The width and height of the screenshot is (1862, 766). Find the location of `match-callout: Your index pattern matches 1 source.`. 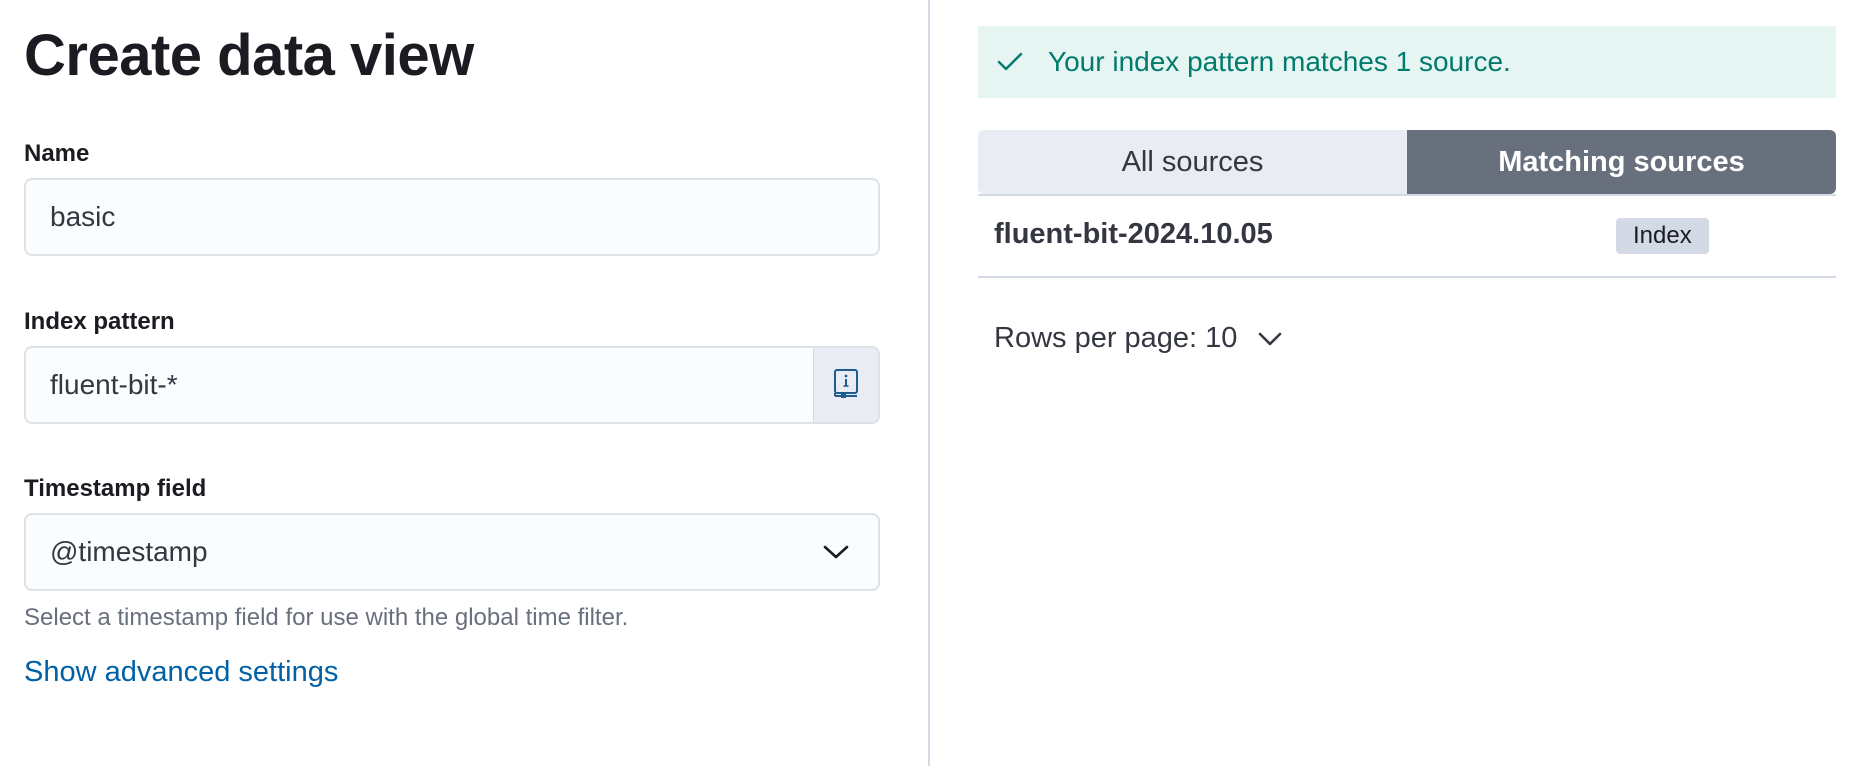

match-callout: Your index pattern matches 1 source. is located at coordinates (1407, 62).